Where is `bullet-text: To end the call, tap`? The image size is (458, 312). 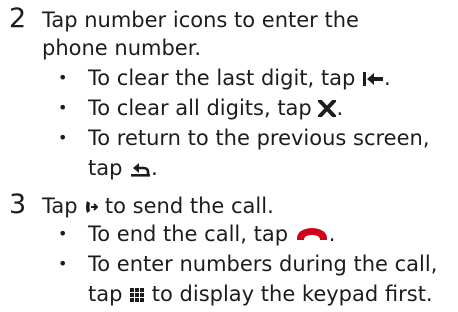 bullet-text: To end the call, tap is located at coordinates (191, 234).